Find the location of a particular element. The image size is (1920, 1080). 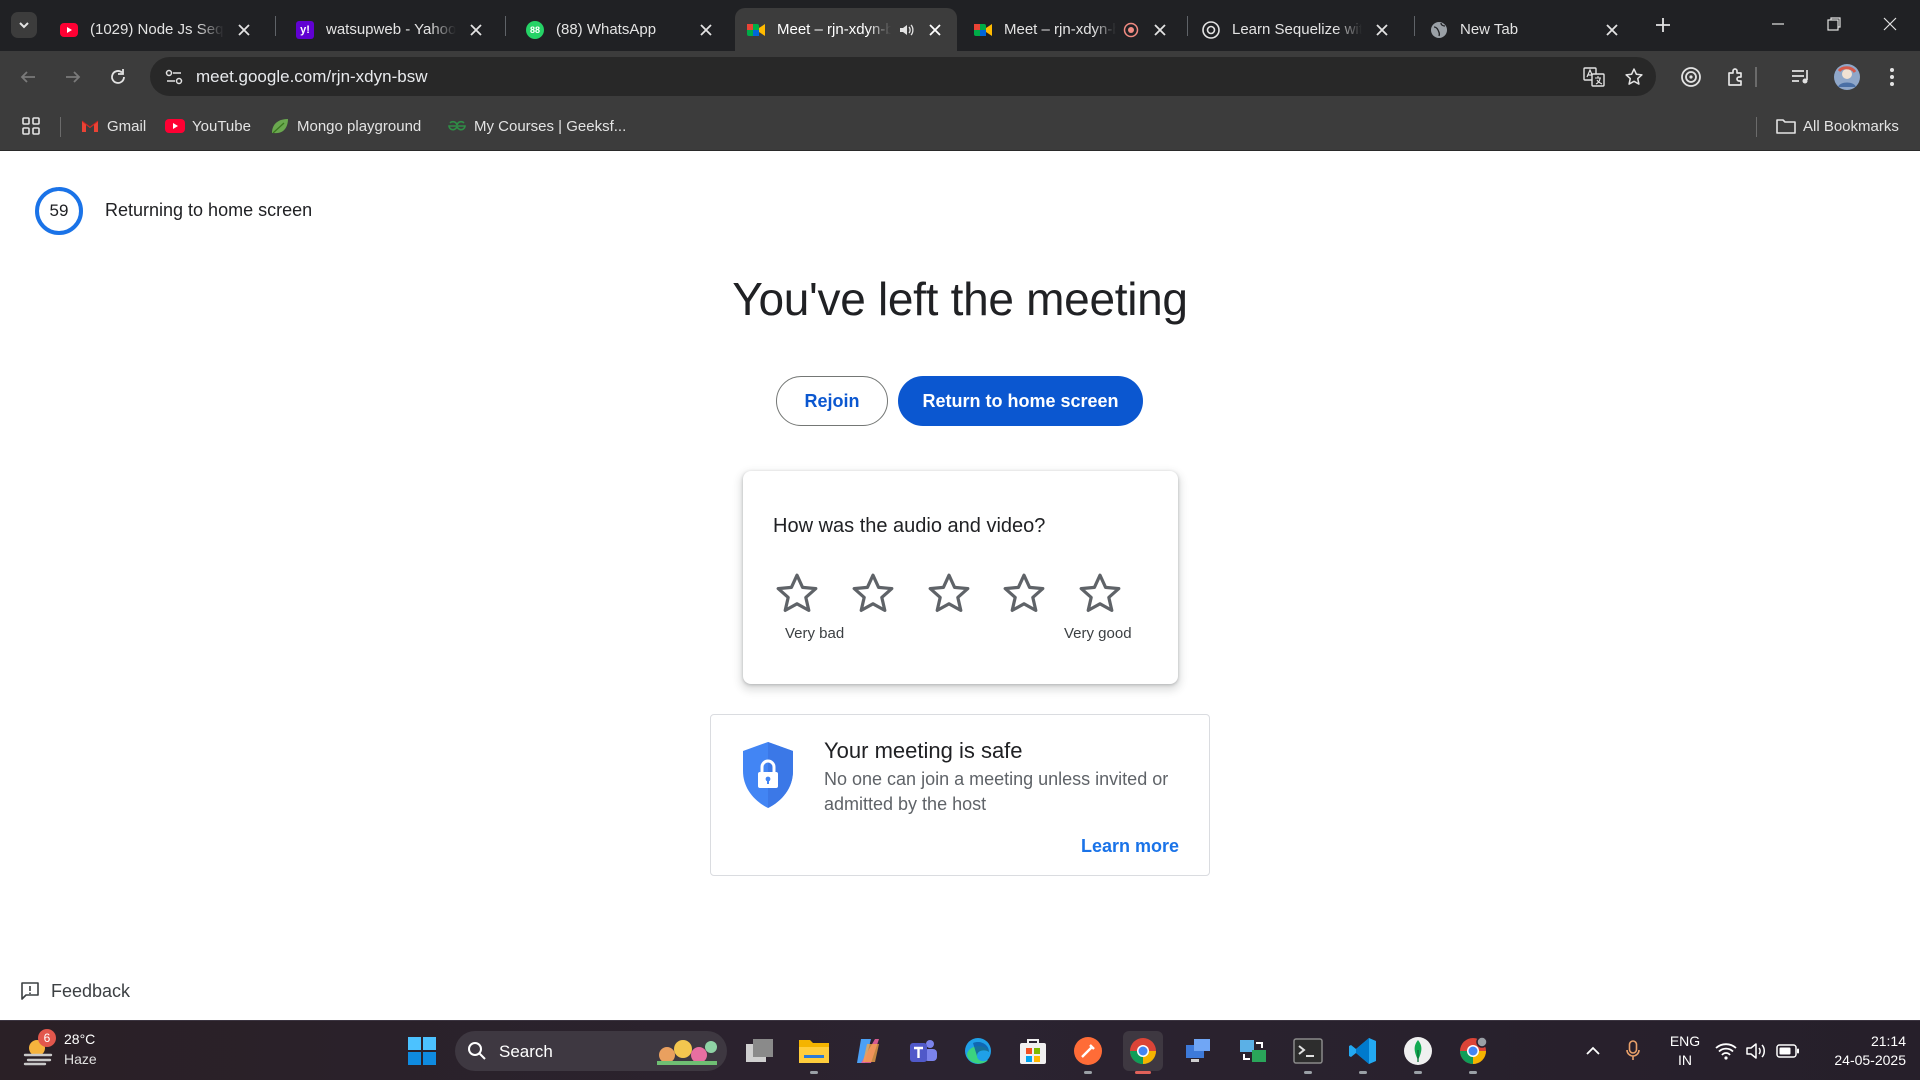

wifi-icon is located at coordinates (1726, 1051).